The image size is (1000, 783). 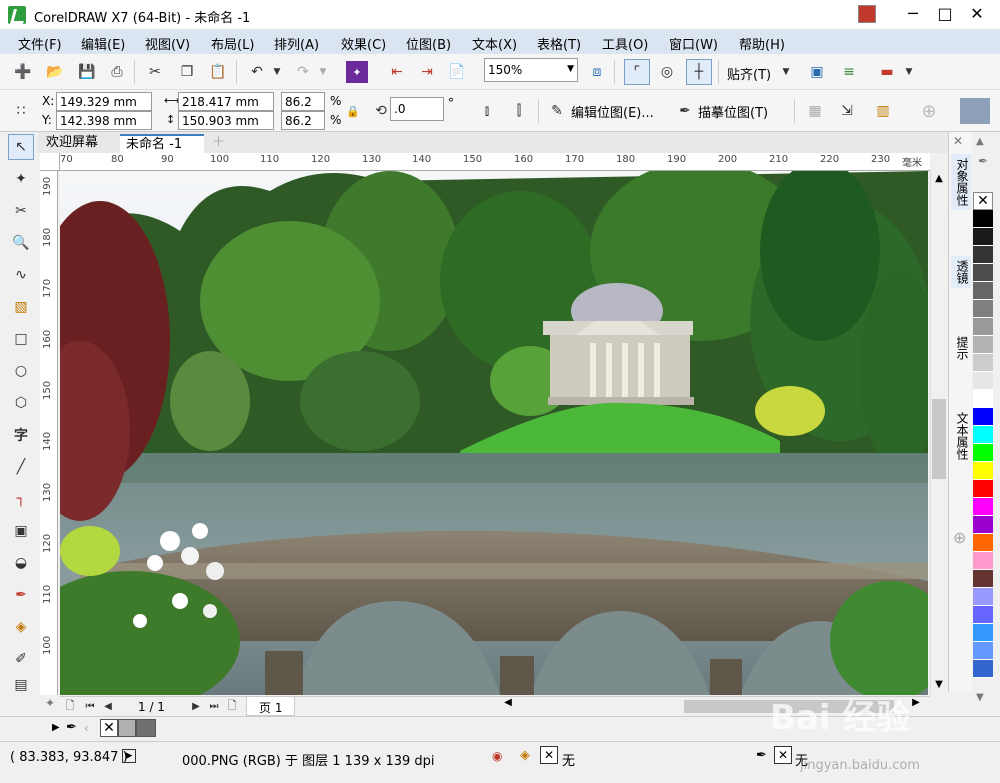 What do you see at coordinates (21, 595) in the screenshot?
I see `color-eyedropper-icon: ✒` at bounding box center [21, 595].